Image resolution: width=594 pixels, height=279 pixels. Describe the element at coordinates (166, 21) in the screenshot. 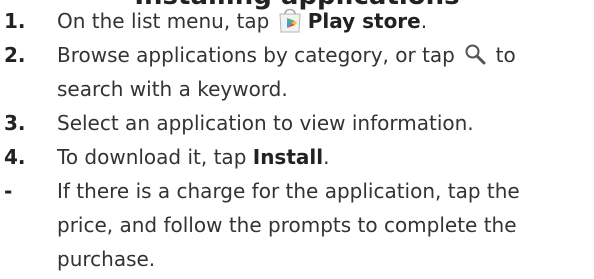

I see `step-1-text: On the list menu, tap` at that location.